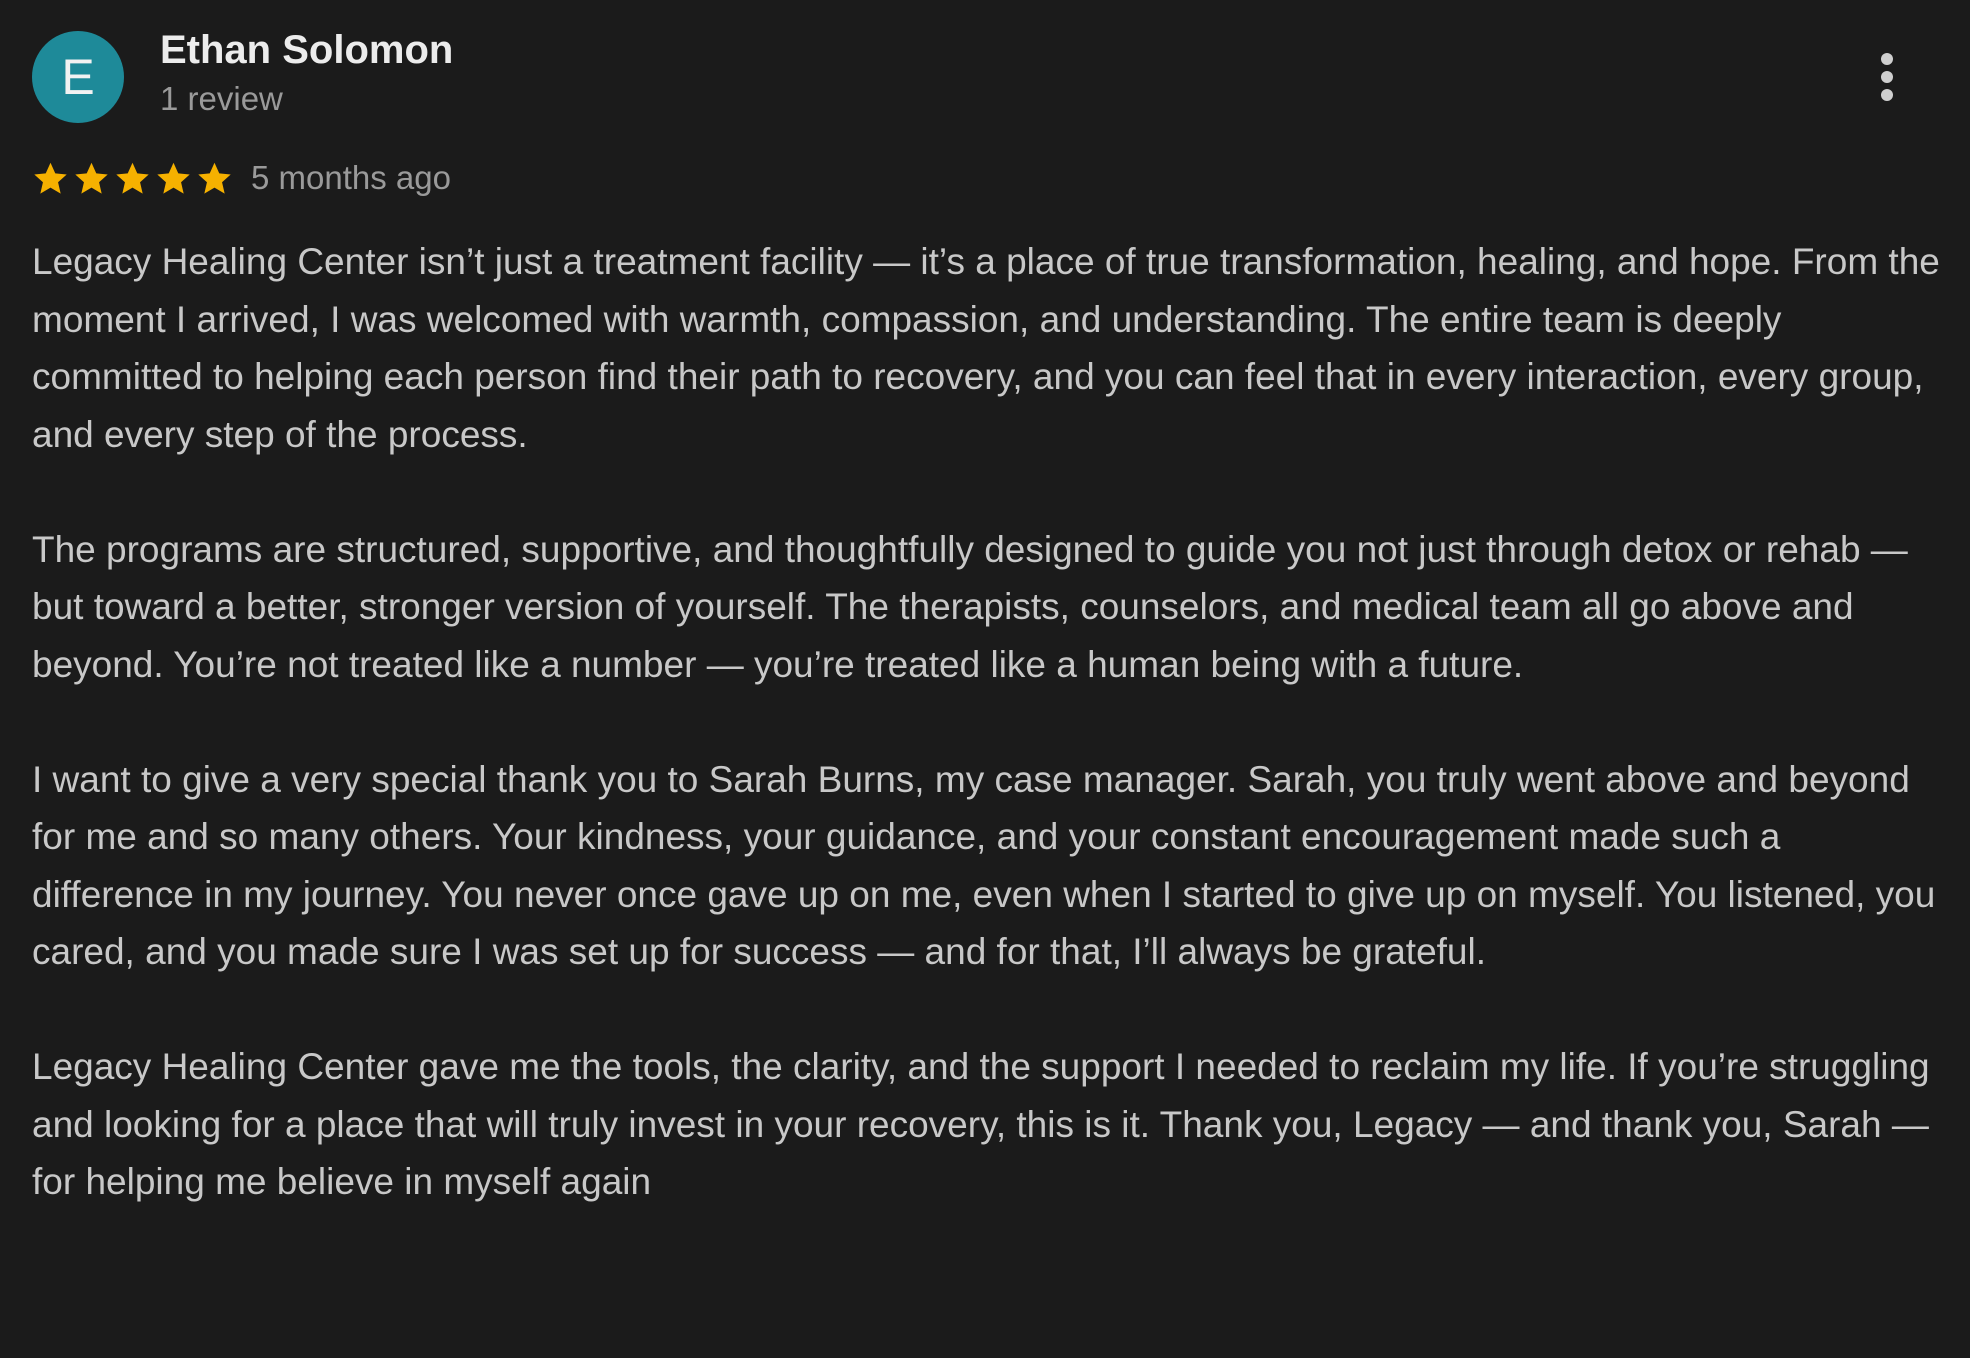 This screenshot has width=1970, height=1358. I want to click on avatar-letter: E, so click(78, 77).